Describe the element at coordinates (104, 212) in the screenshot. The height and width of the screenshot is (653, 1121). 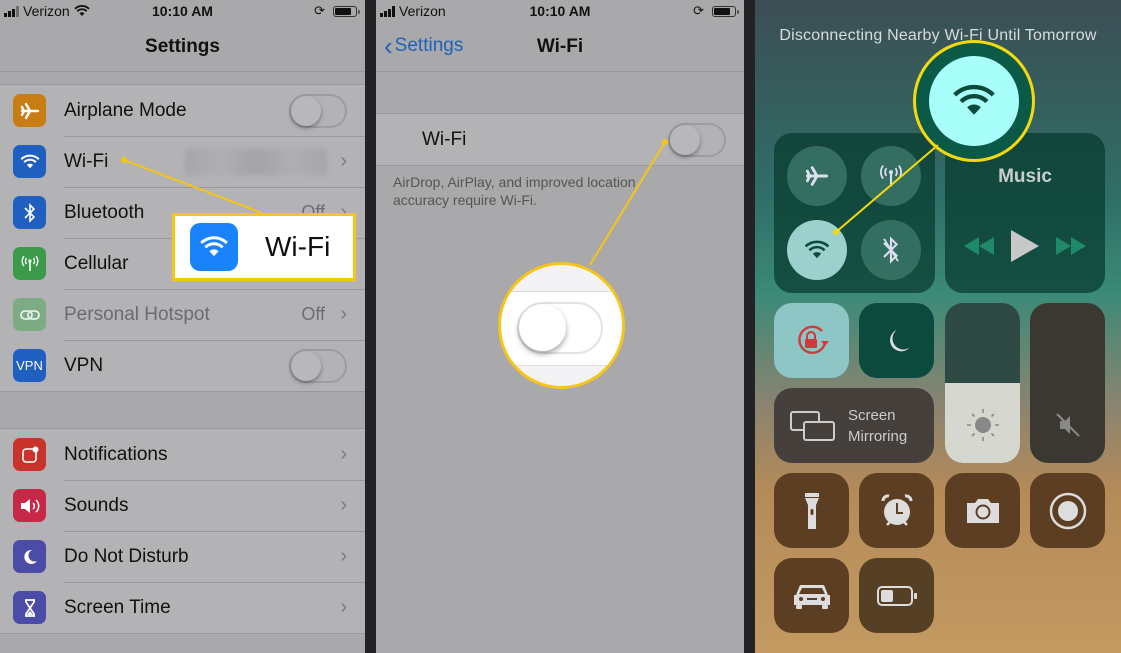
I see `row-label: Bluetooth` at that location.